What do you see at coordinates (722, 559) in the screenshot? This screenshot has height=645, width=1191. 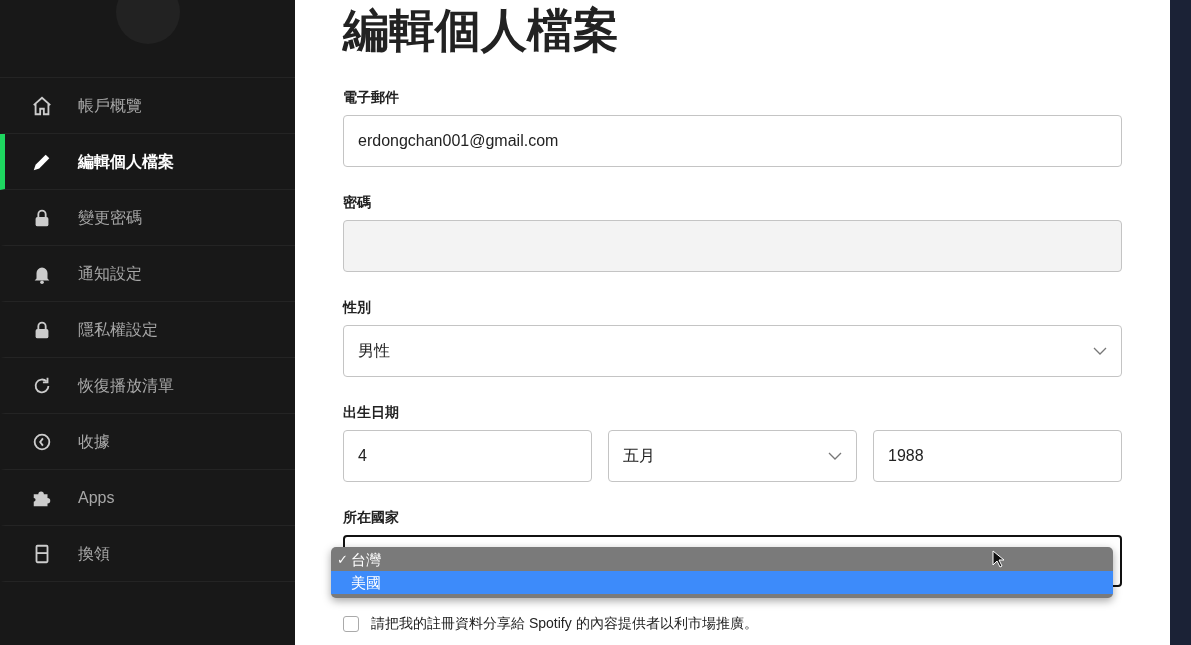 I see `dropdown-option: ✓ 台灣` at bounding box center [722, 559].